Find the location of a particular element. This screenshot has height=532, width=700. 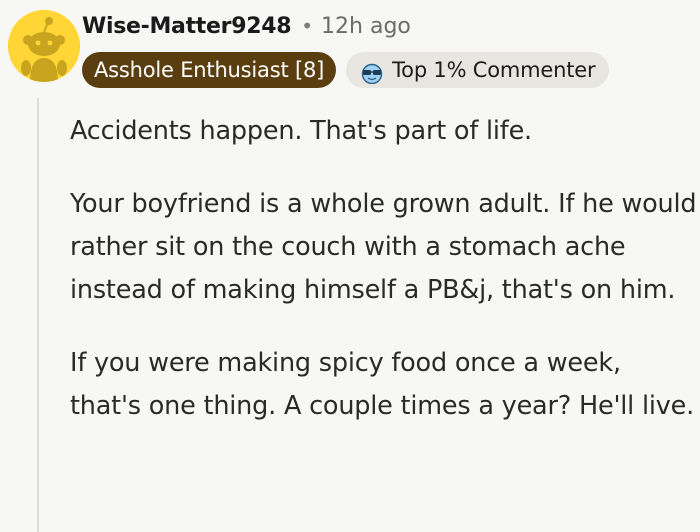

sunglasses-badge-icon is located at coordinates (372, 72).